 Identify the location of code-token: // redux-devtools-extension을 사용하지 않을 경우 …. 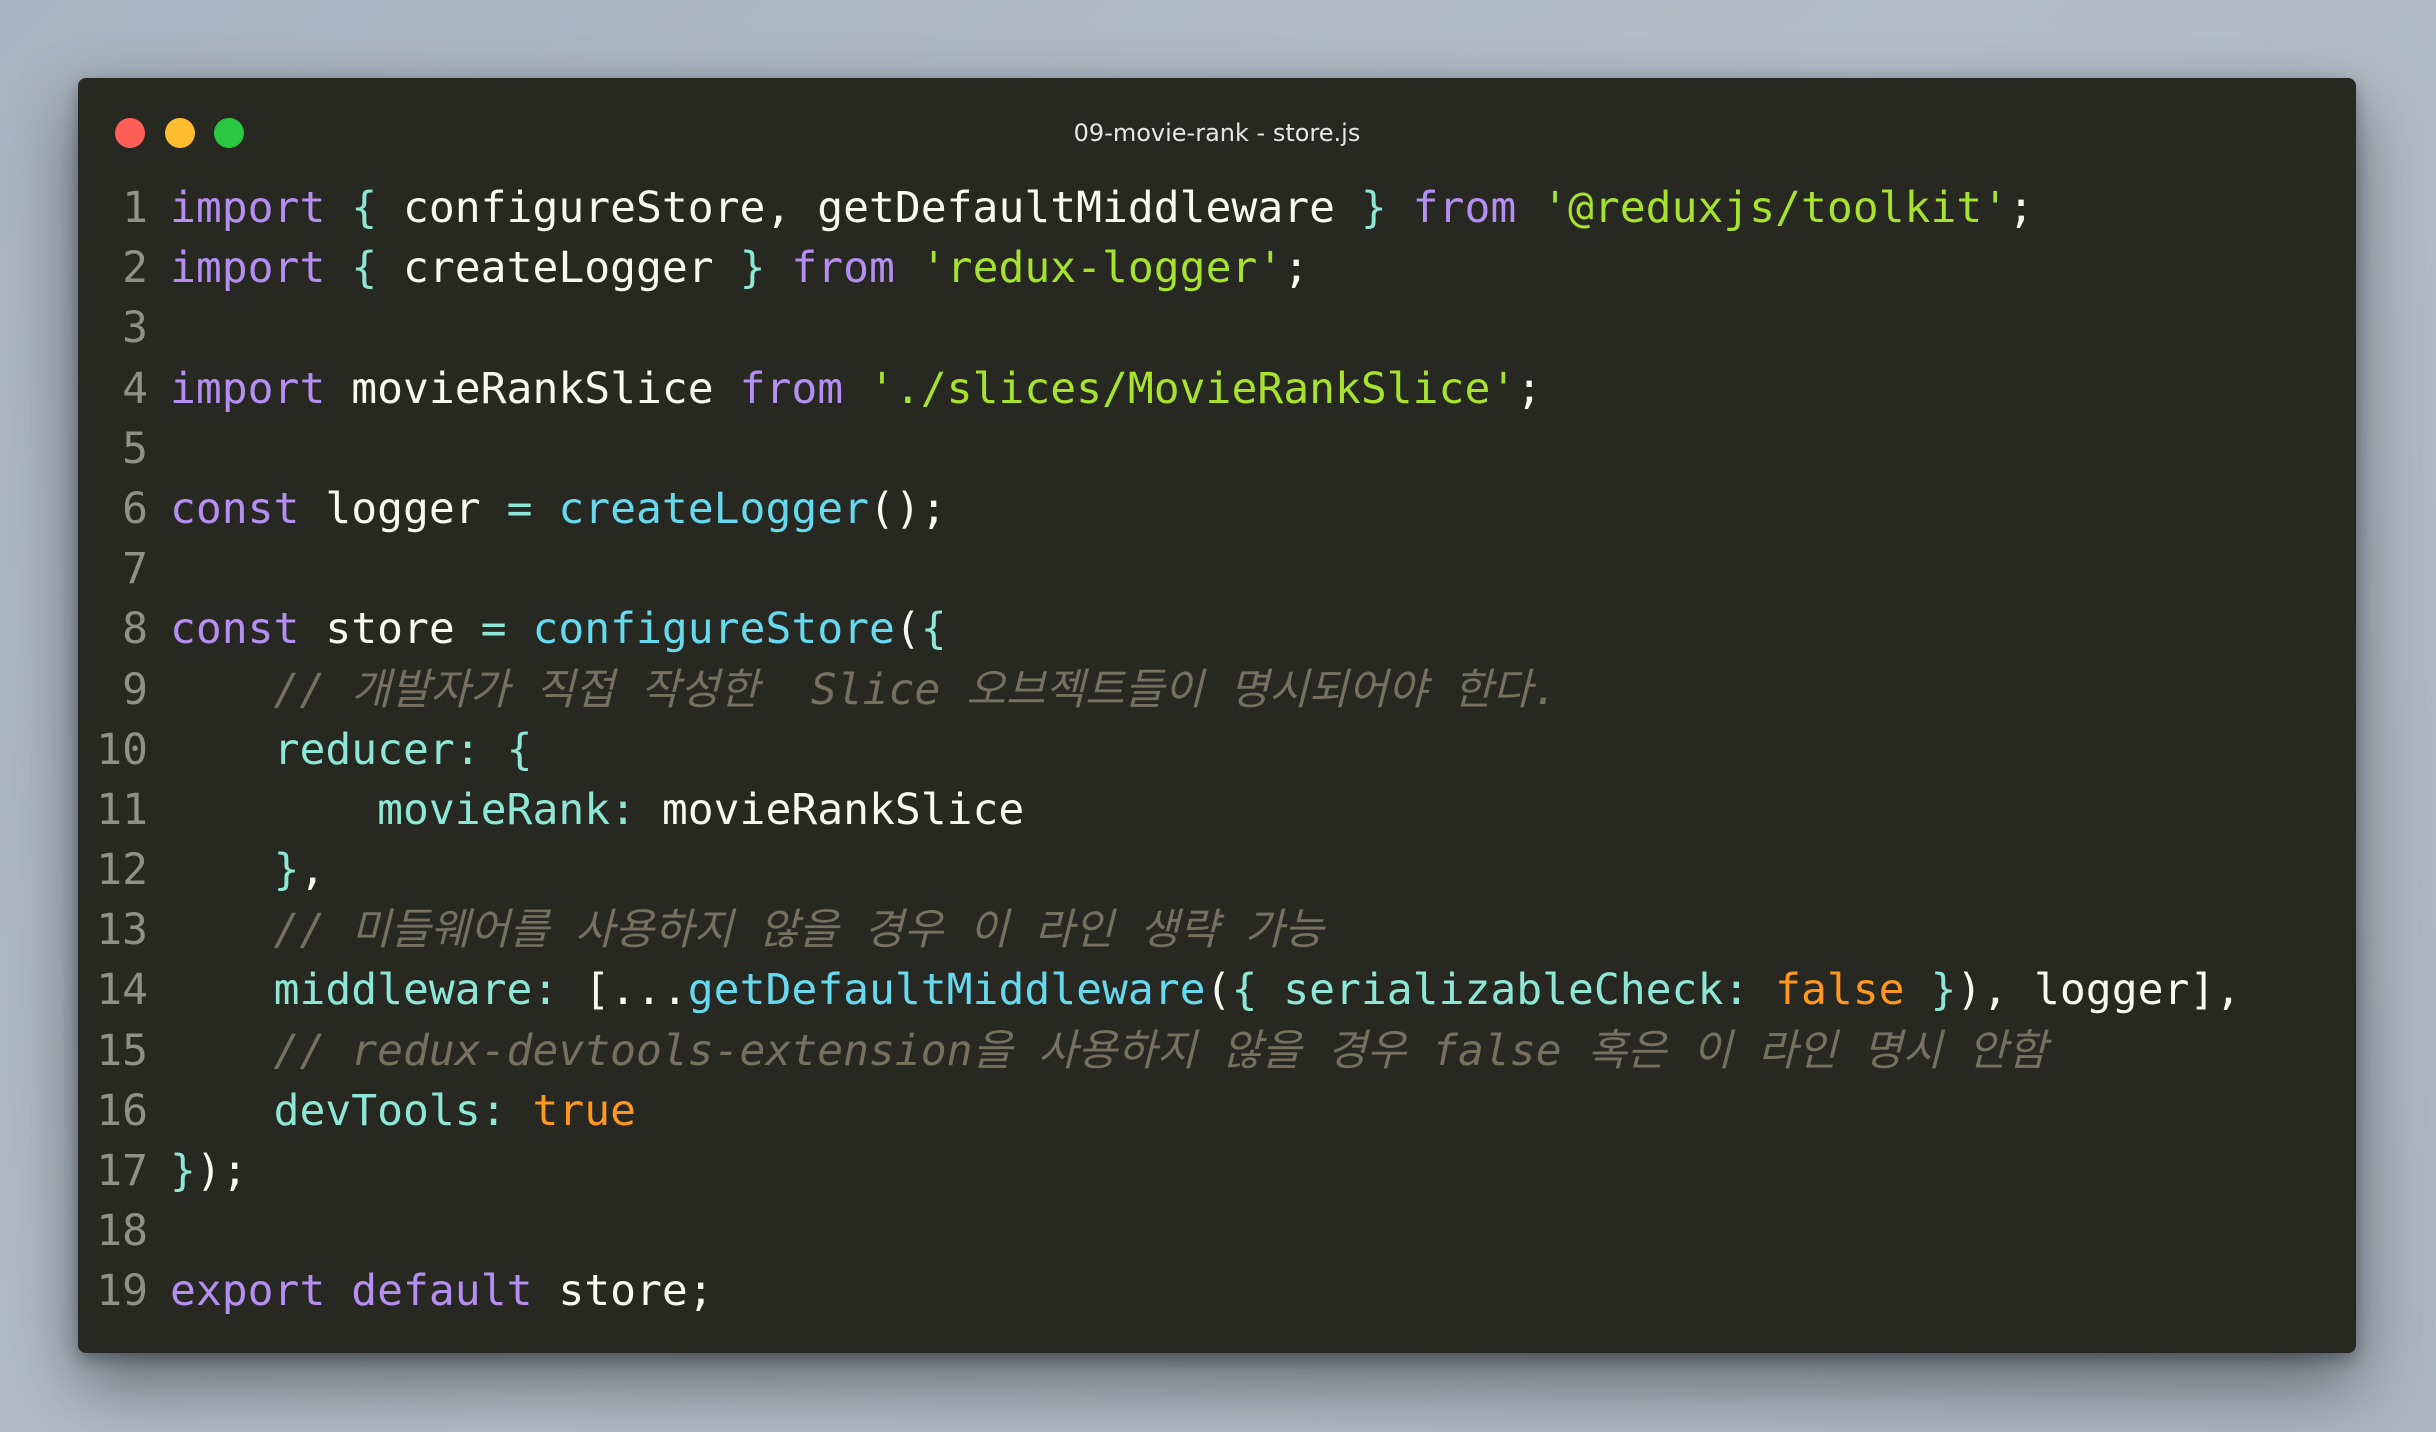
(1160, 1050).